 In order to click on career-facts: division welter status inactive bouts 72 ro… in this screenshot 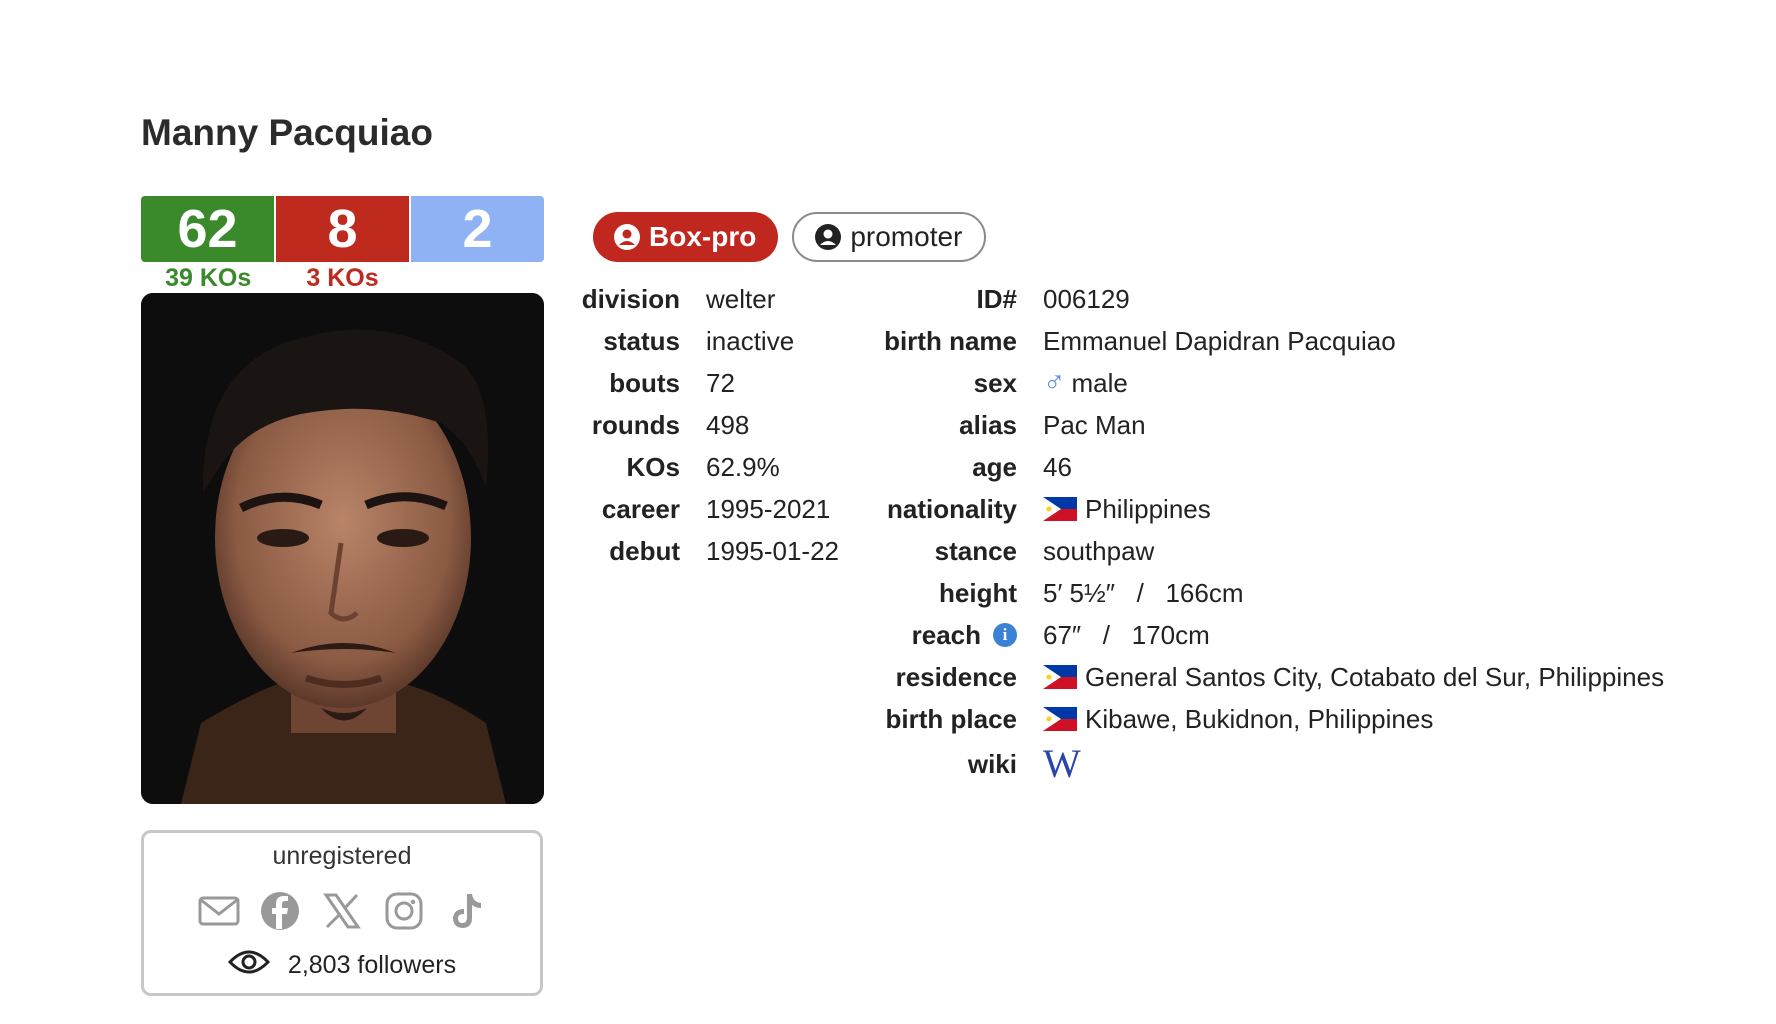, I will do `click(699, 425)`.